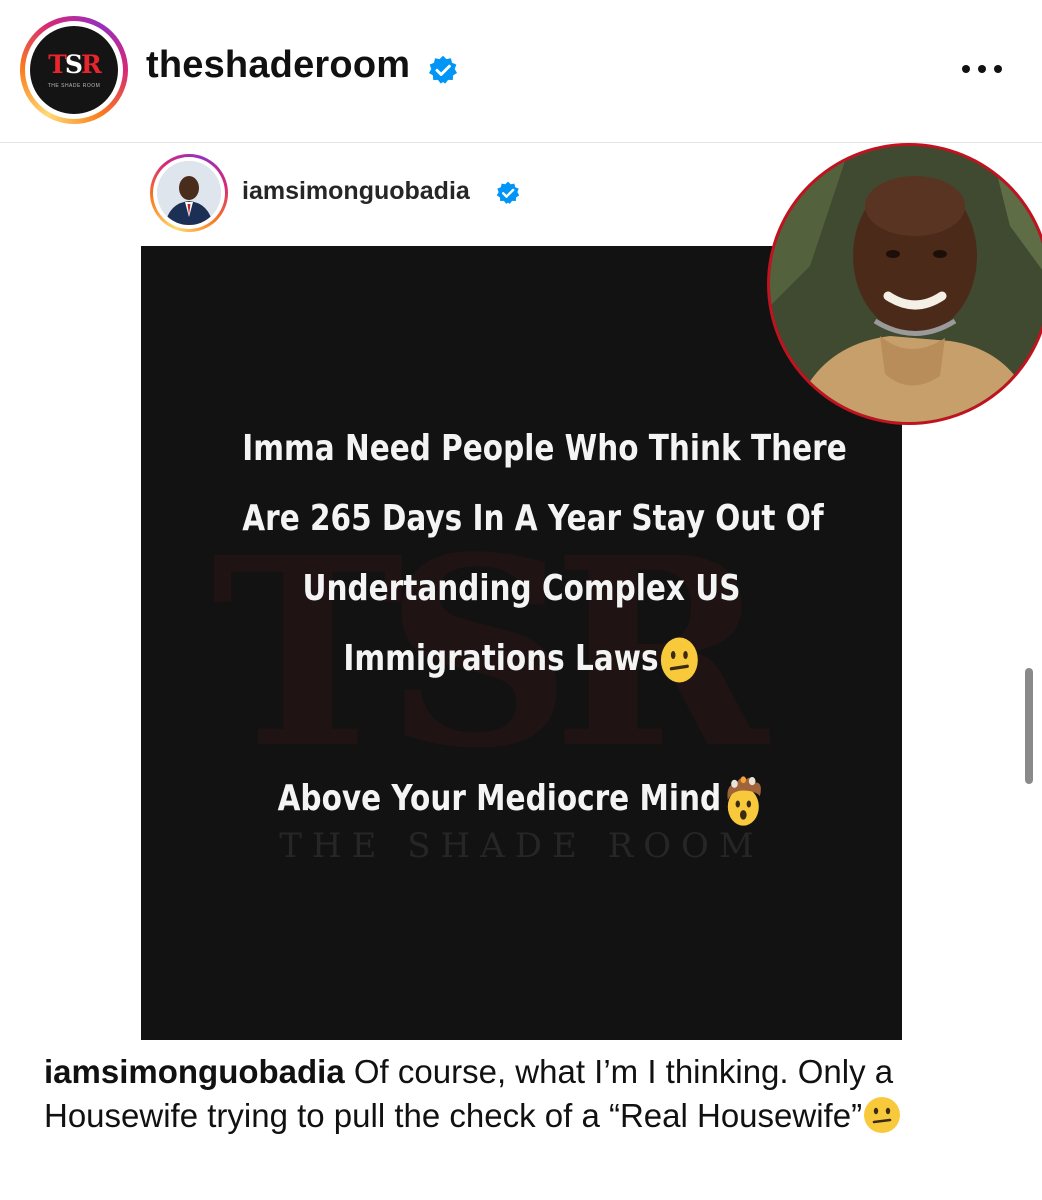  I want to click on repost-username: iamsimonguobadia, so click(356, 191).